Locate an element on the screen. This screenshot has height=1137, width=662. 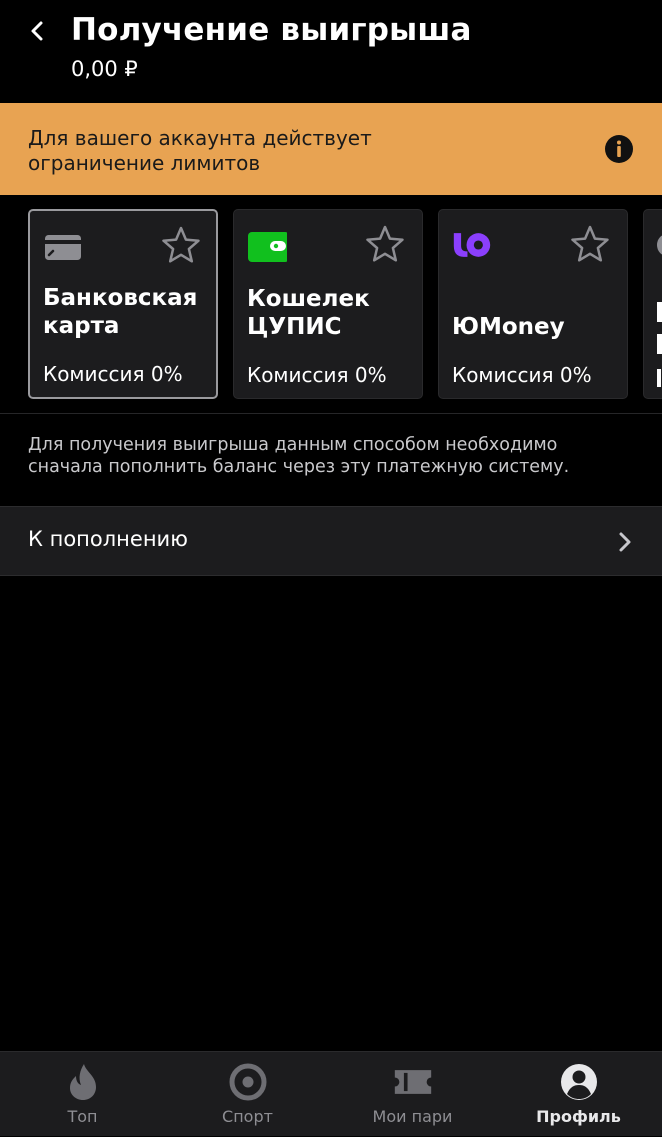
profile-icon is located at coordinates (578, 1082).